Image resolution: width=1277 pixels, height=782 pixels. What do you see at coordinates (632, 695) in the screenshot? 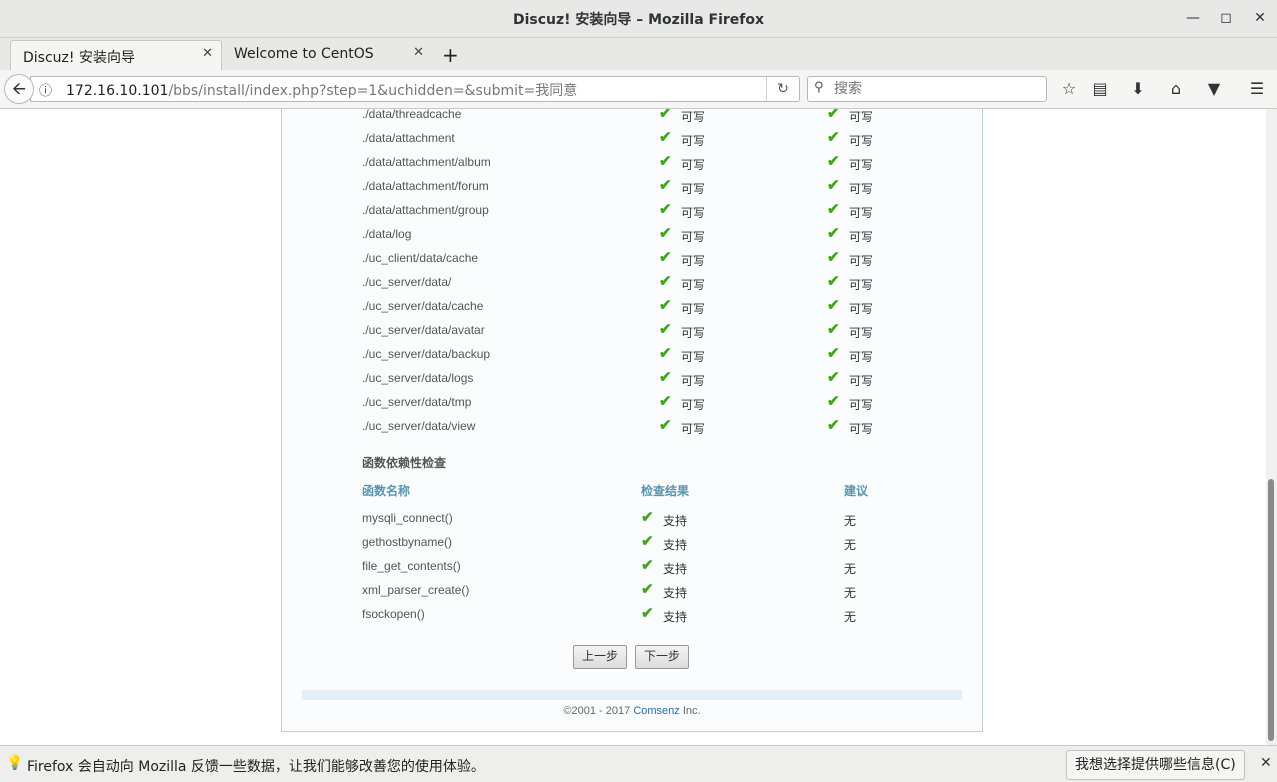
I see `footer-divider` at bounding box center [632, 695].